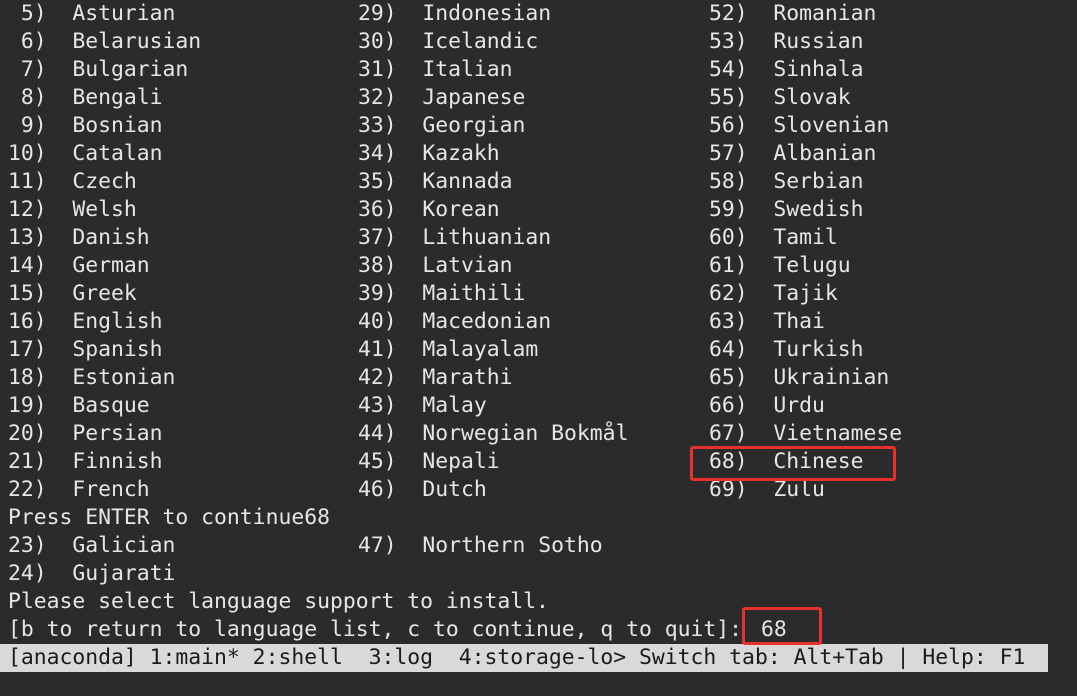 The width and height of the screenshot is (1077, 696). Describe the element at coordinates (799, 126) in the screenshot. I see `language-option: 56) Slovenian` at that location.